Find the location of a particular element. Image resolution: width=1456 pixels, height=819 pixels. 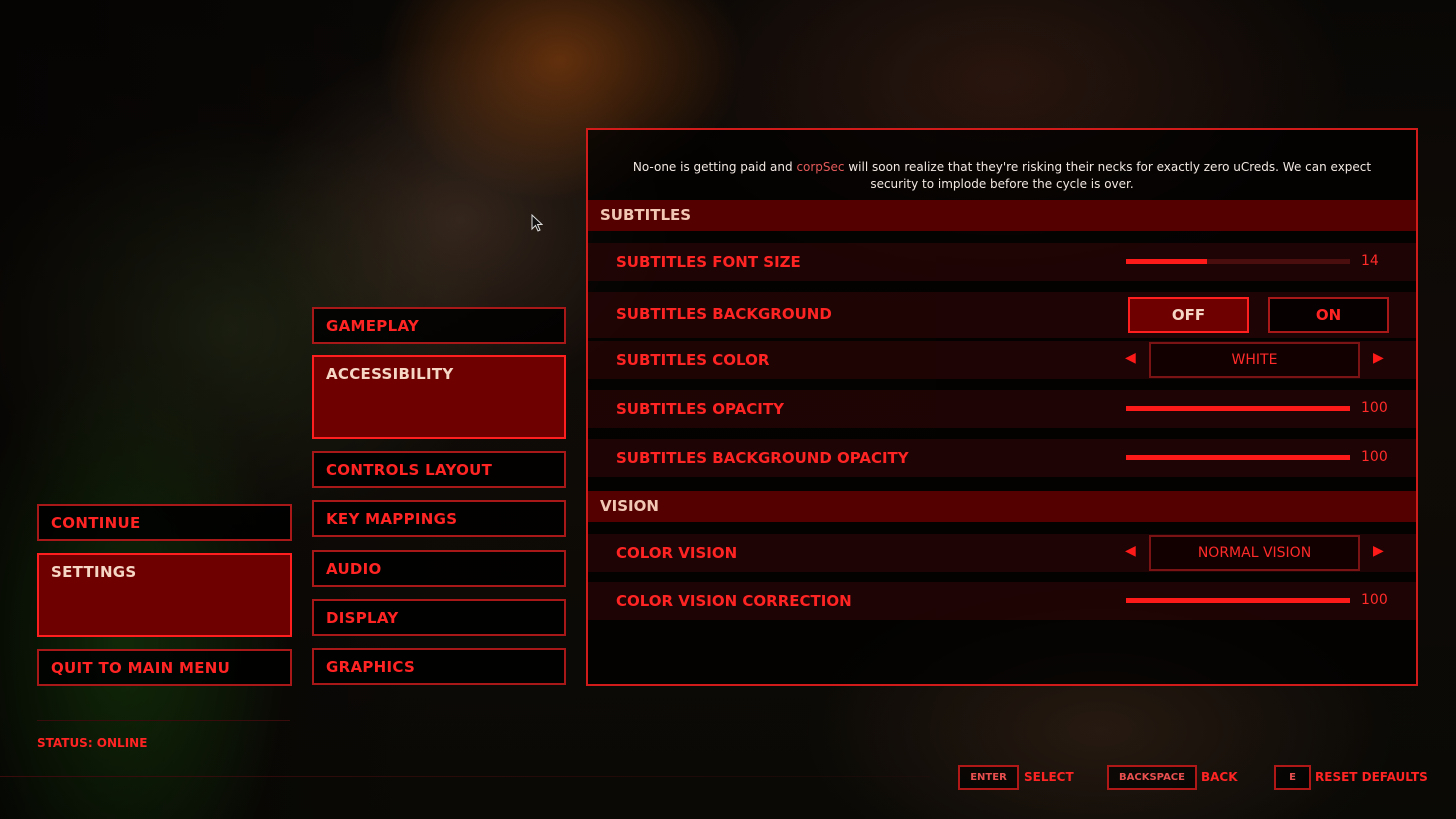

key-label: ENTER is located at coordinates (988, 777).